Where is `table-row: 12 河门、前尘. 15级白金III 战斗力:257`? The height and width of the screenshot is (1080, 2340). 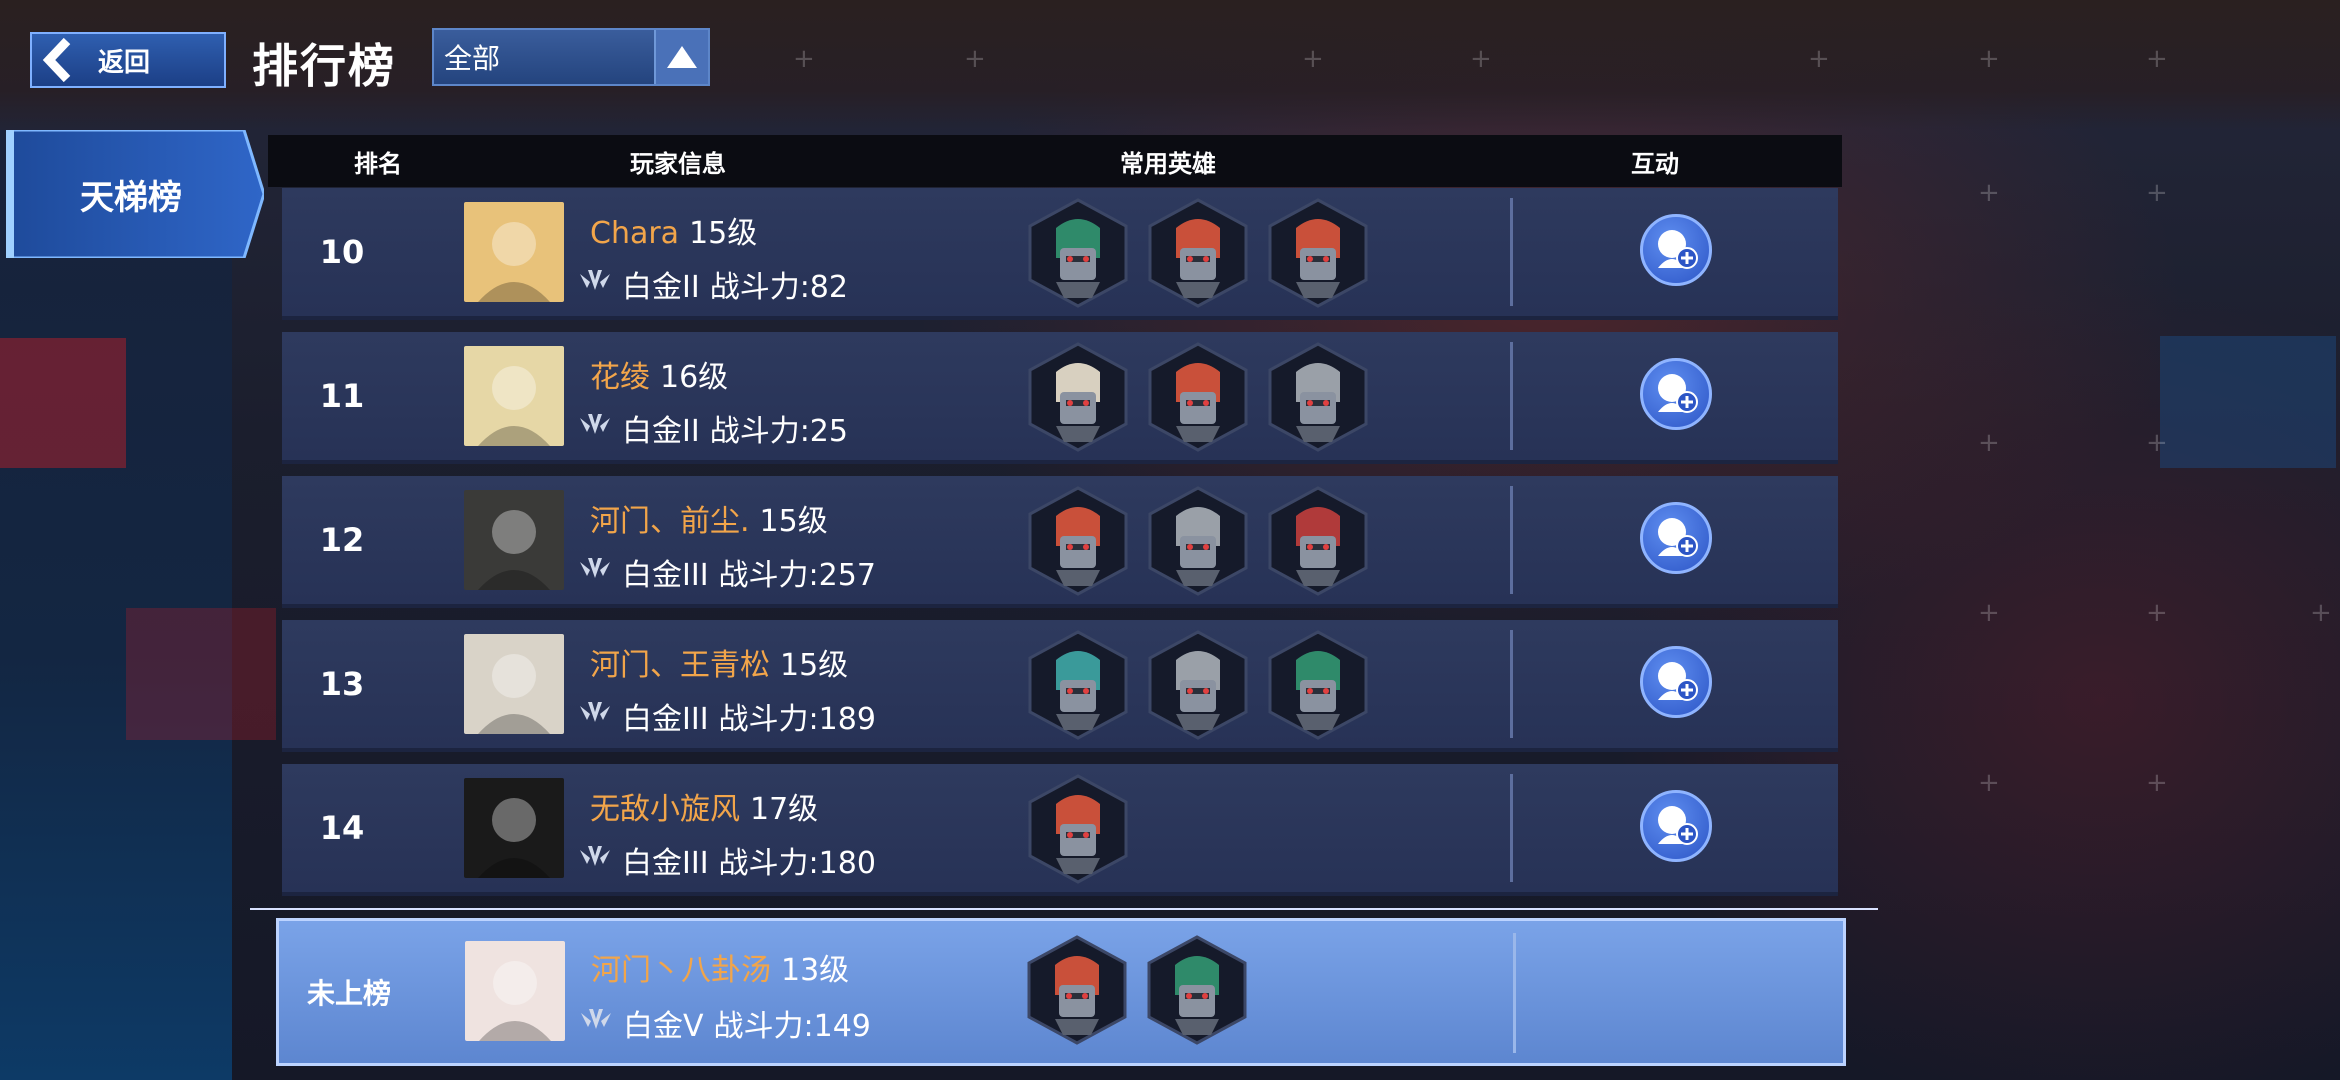
table-row: 12 河门、前尘. 15级白金III 战斗力:257 is located at coordinates (1060, 542).